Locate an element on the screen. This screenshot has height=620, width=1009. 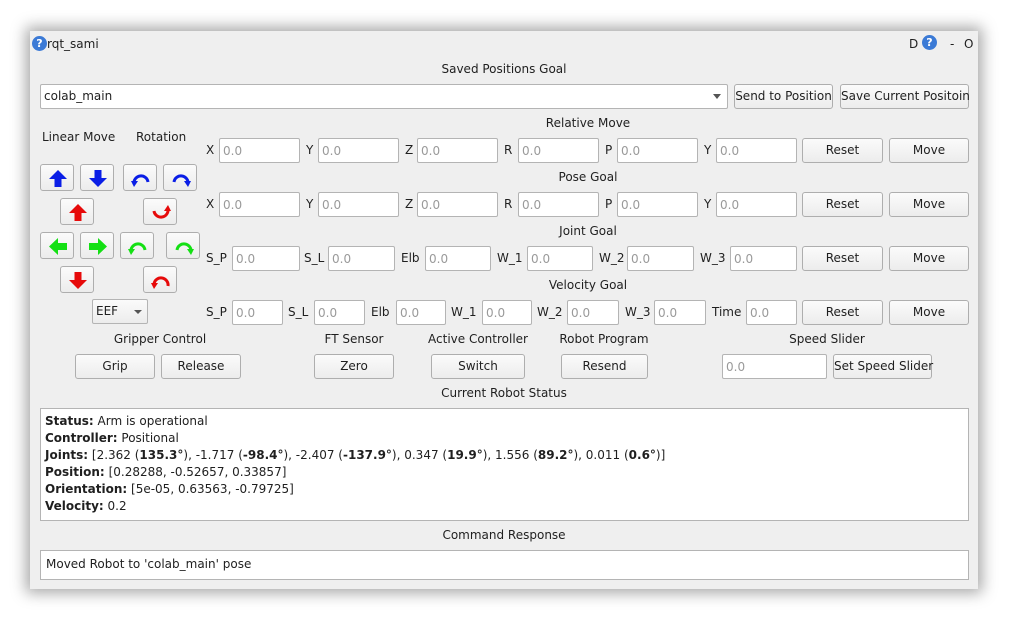
joint-degrees: 0.6° is located at coordinates (642, 455).